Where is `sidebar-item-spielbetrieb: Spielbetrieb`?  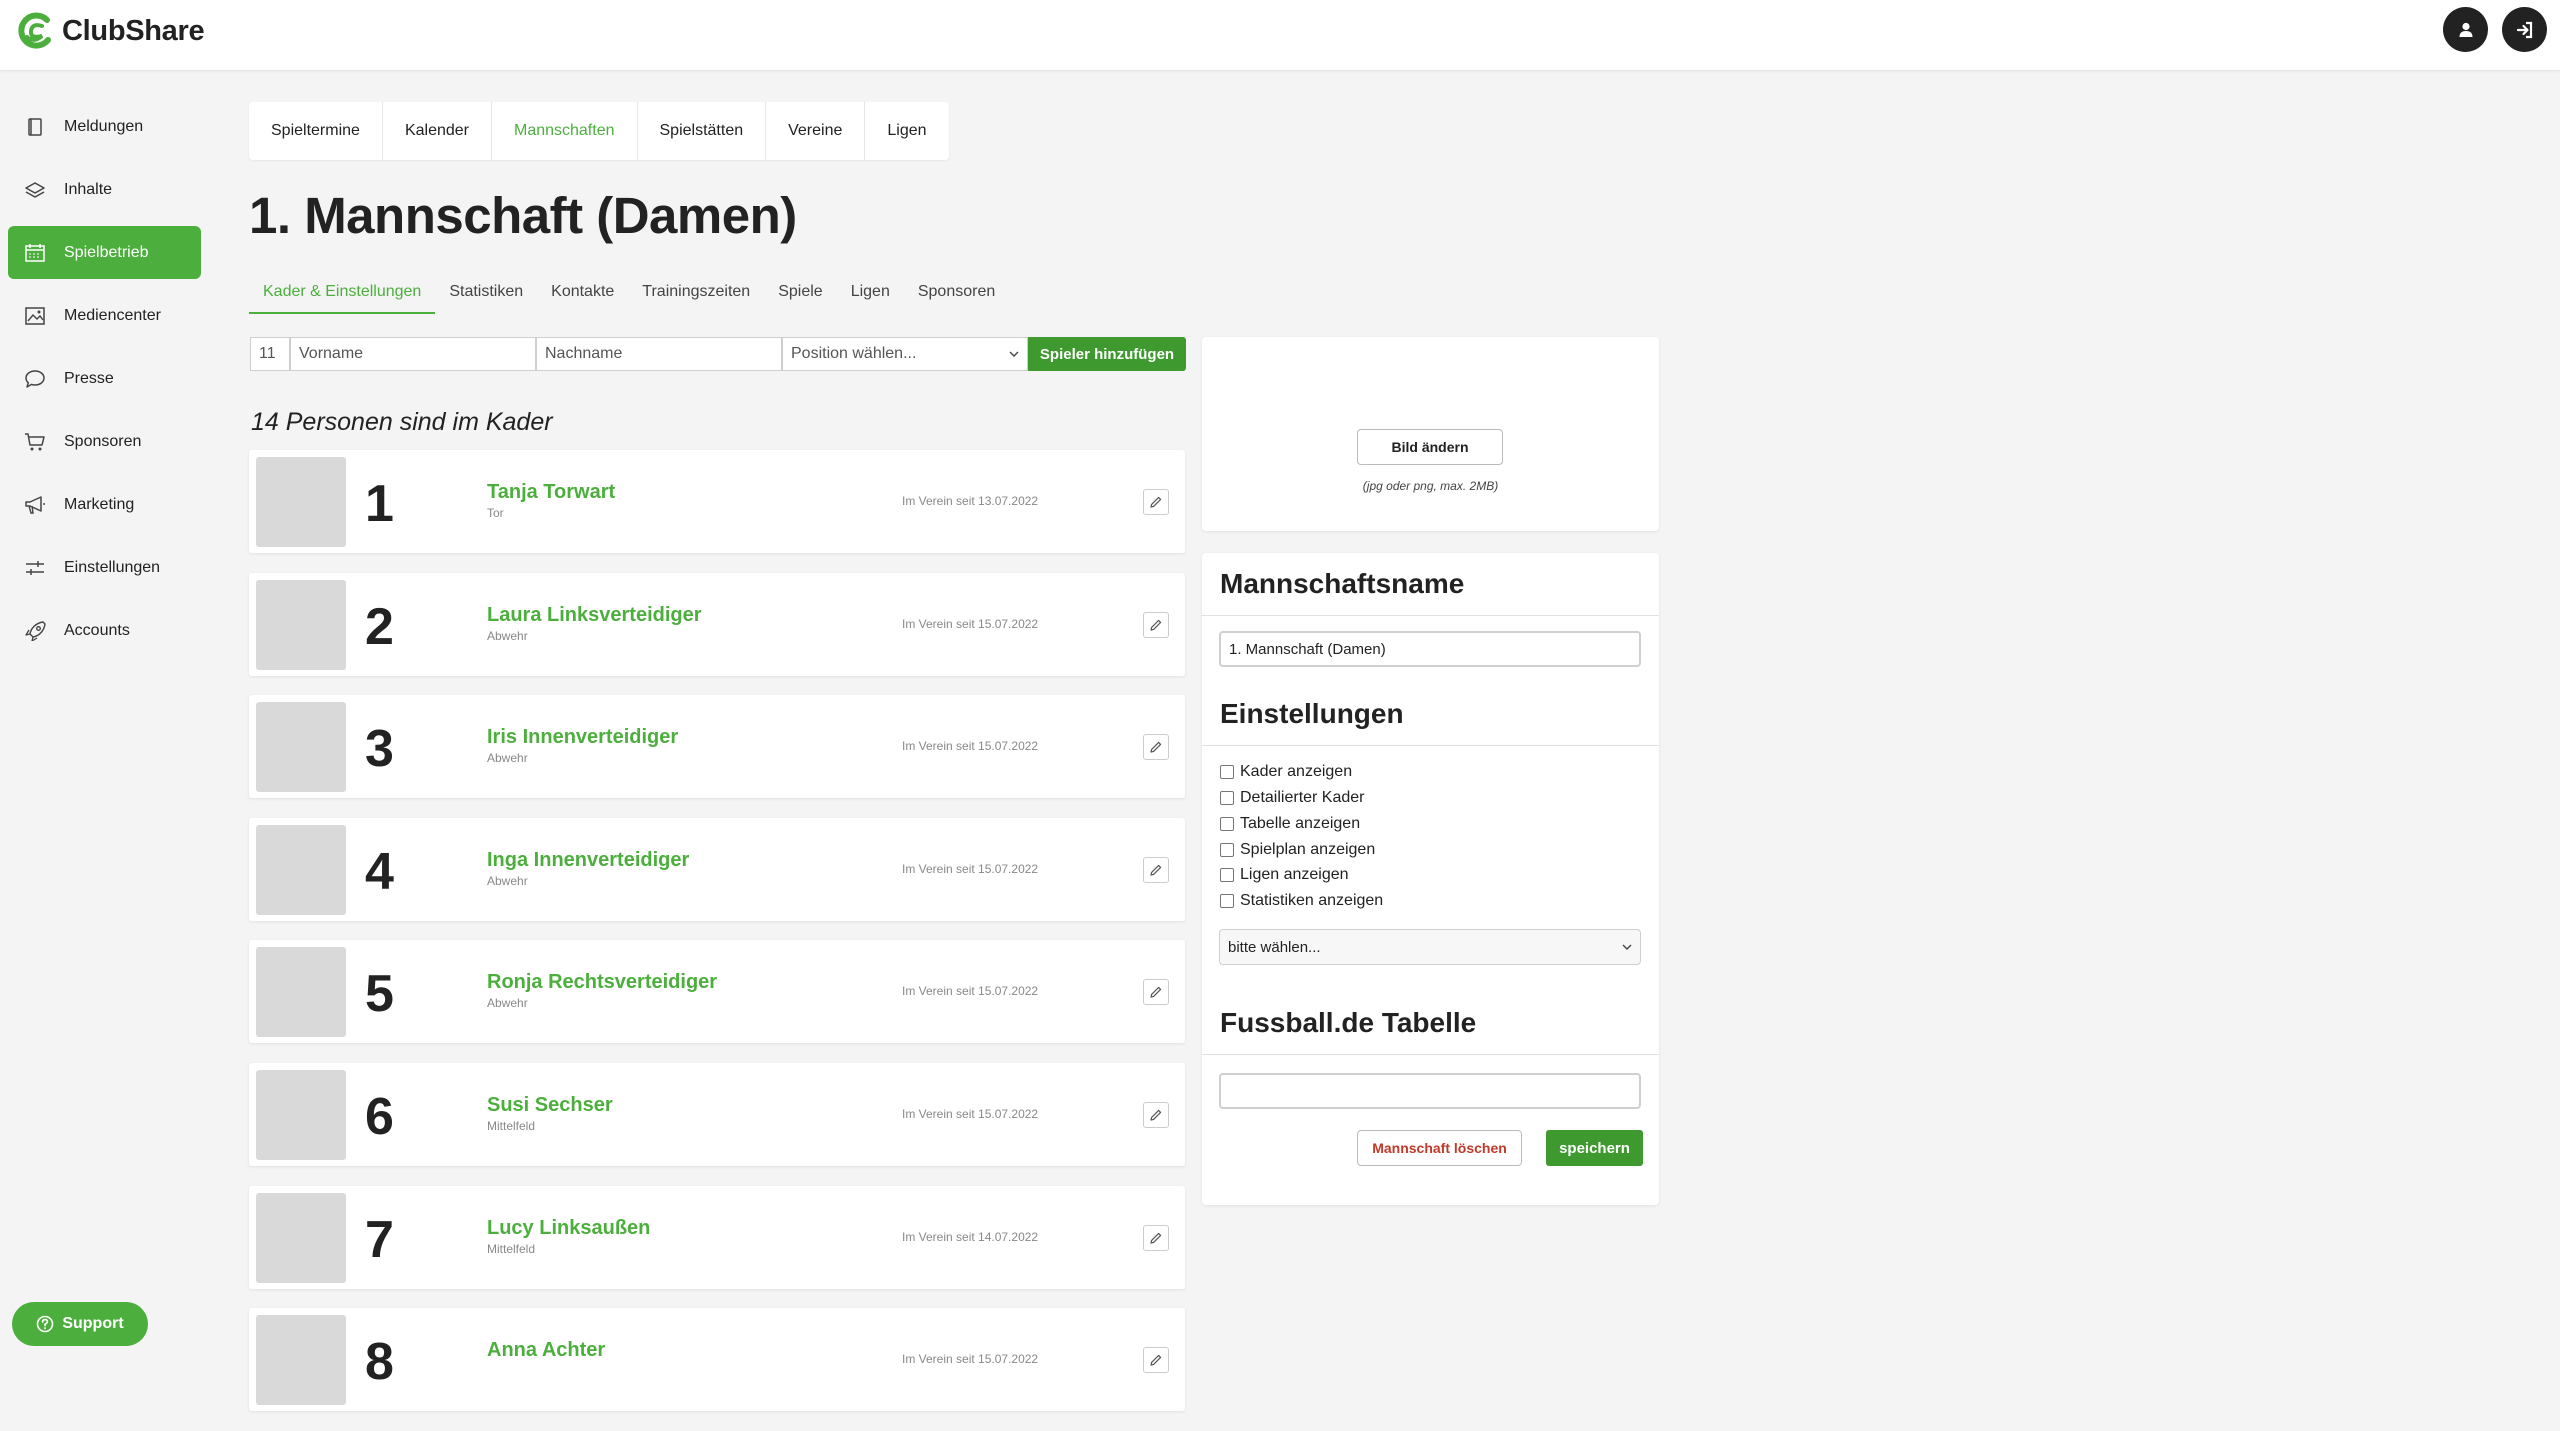
sidebar-item-spielbetrieb: Spielbetrieb is located at coordinates (104, 252).